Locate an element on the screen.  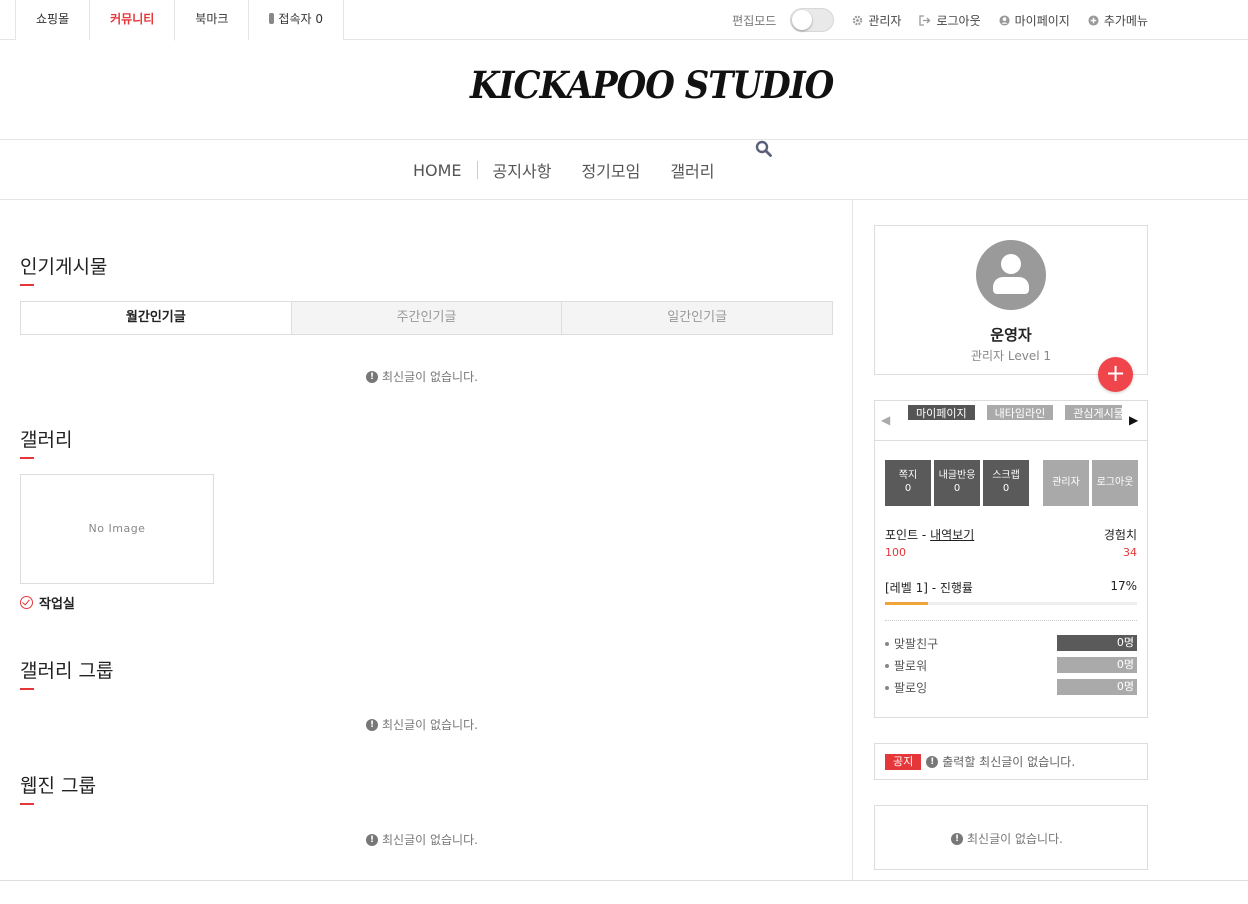
footer-divider is located at coordinates (624, 880).